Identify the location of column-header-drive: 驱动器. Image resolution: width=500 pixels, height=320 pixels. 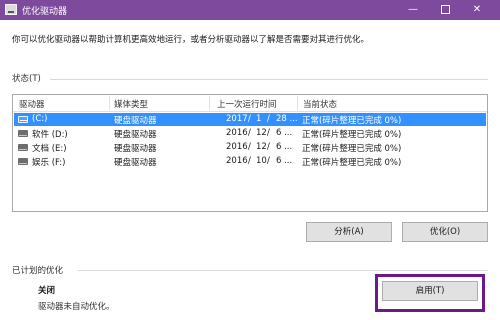
(32, 104).